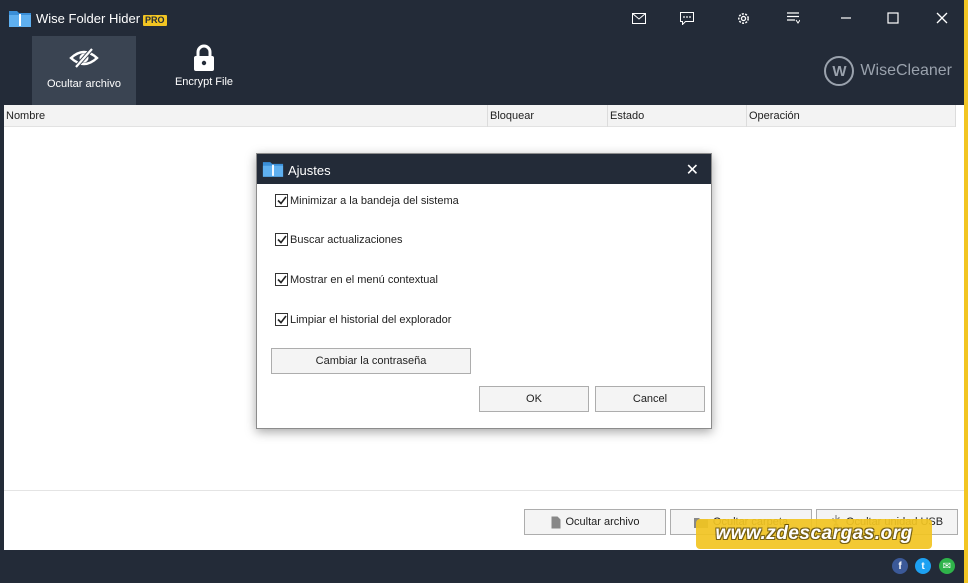 The width and height of the screenshot is (968, 583). Describe the element at coordinates (846, 18) in the screenshot. I see `minimize-icon` at that location.